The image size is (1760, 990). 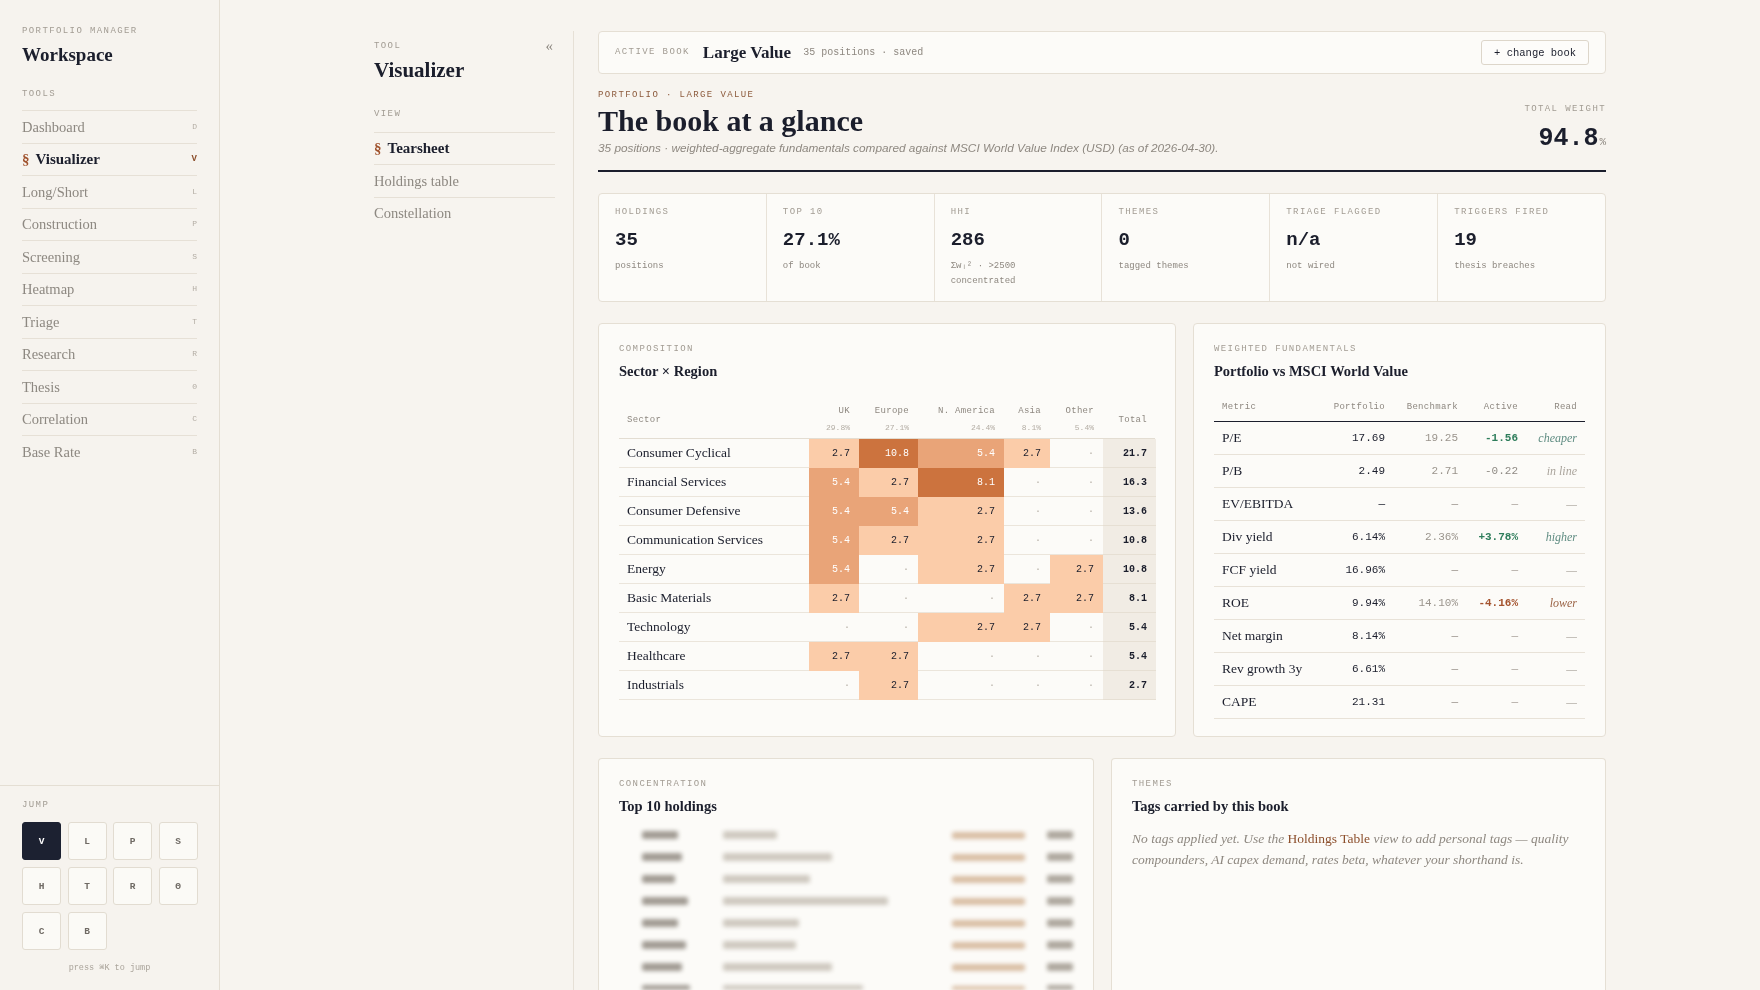 I want to click on total-cell: 2.7, so click(x=1129, y=685).